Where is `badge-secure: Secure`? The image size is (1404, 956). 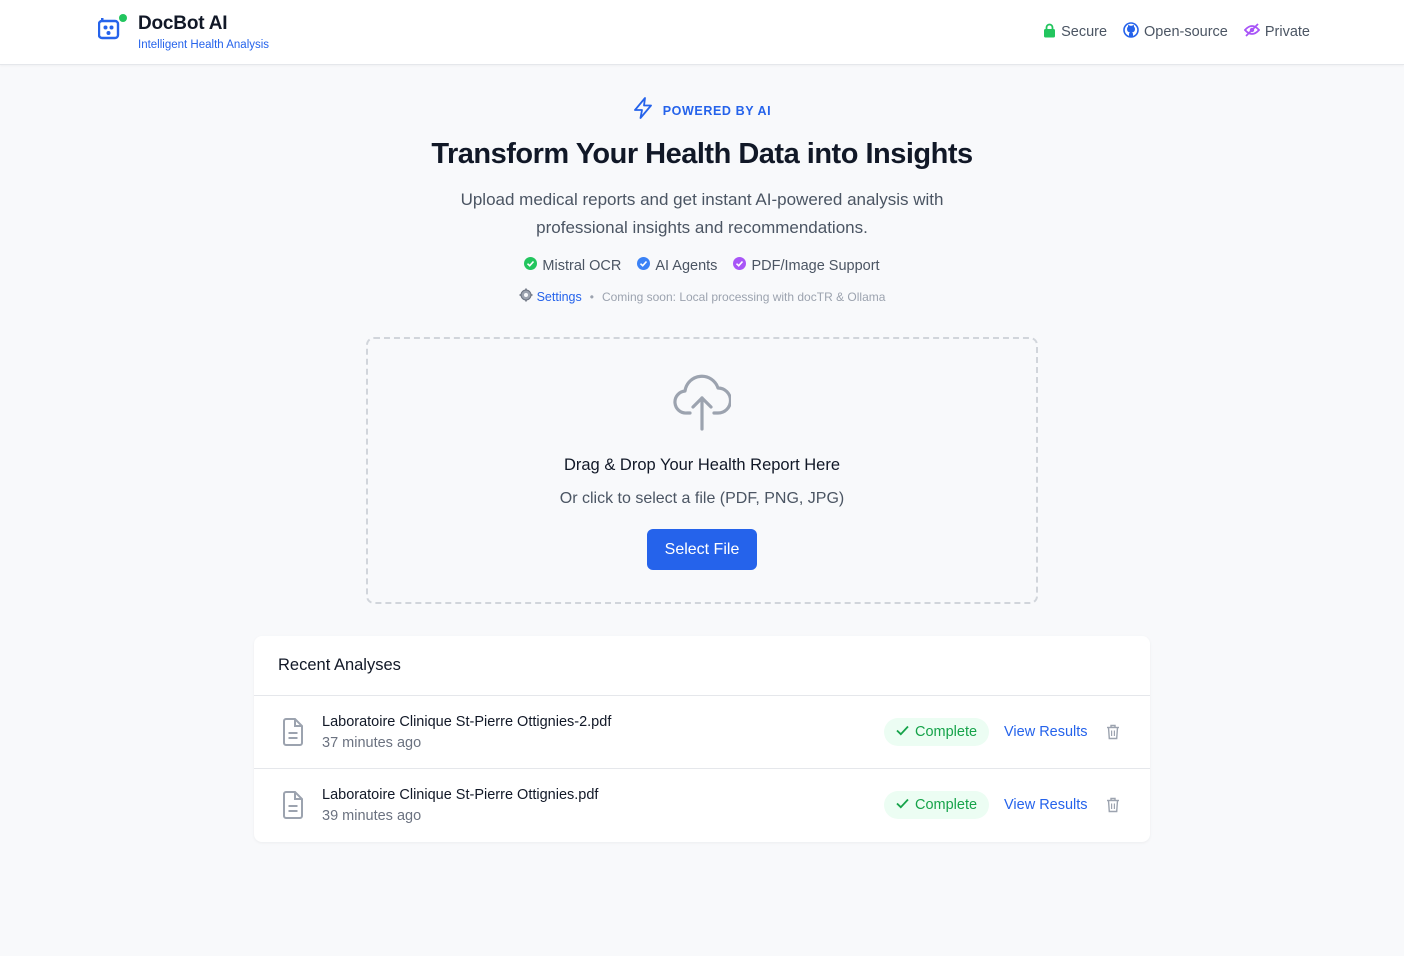 badge-secure: Secure is located at coordinates (1075, 32).